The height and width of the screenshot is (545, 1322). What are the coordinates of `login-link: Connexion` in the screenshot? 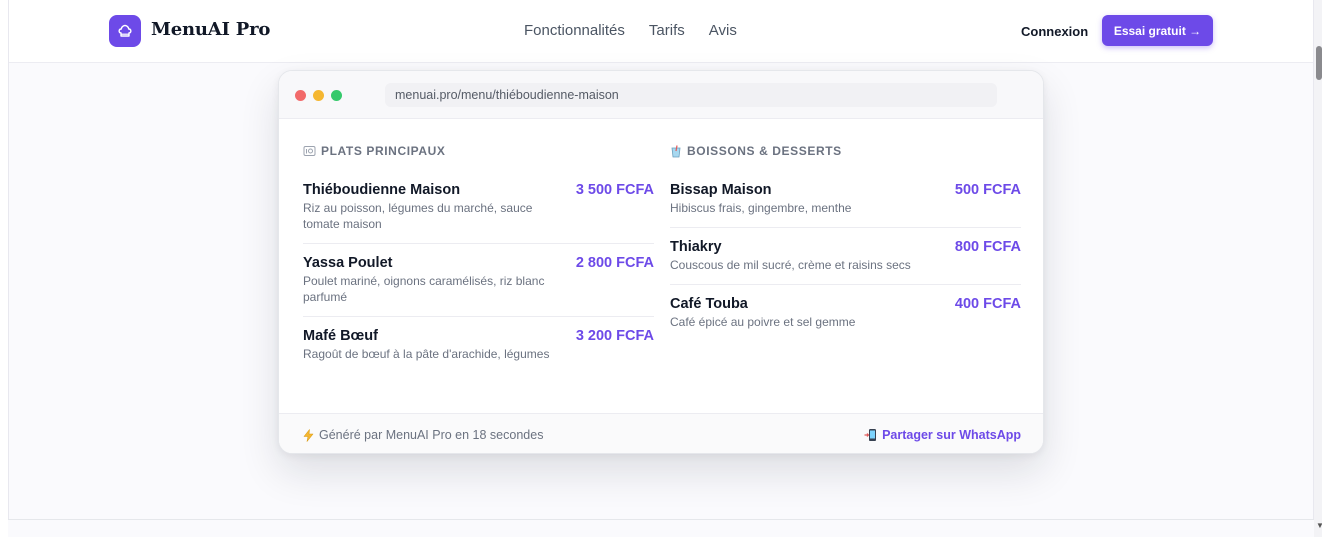 It's located at (1054, 31).